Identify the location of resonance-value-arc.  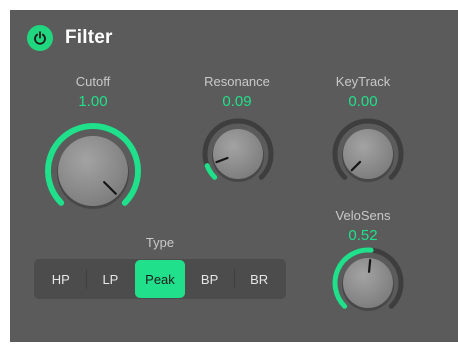
(211, 171).